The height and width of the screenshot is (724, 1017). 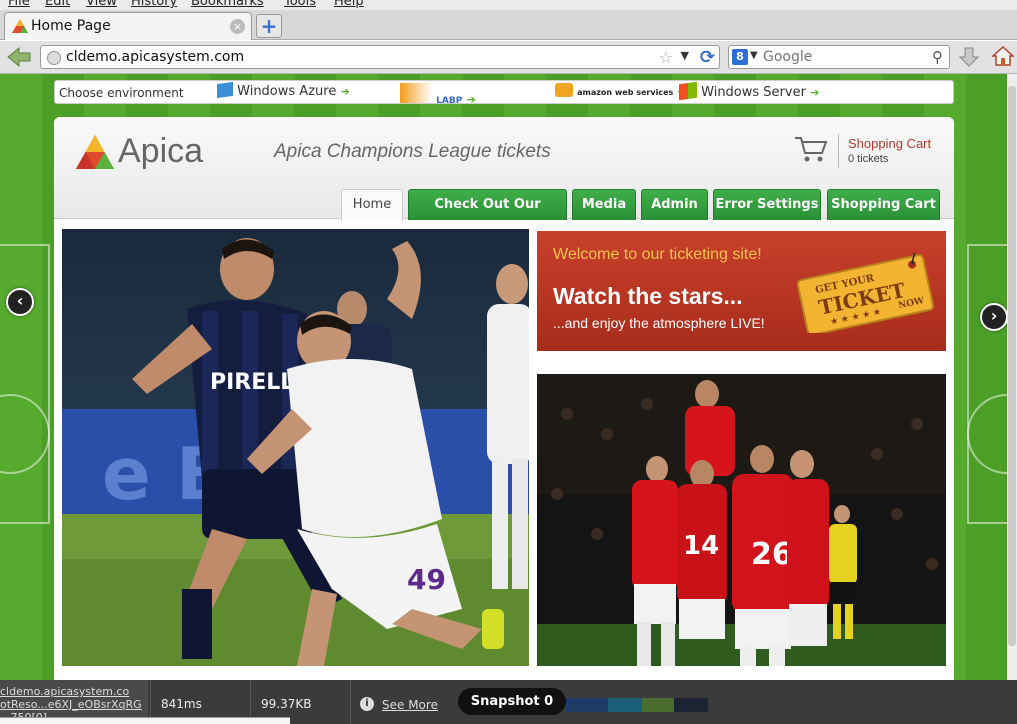 What do you see at coordinates (666, 57) in the screenshot?
I see `bookmark-star-icon: ☆` at bounding box center [666, 57].